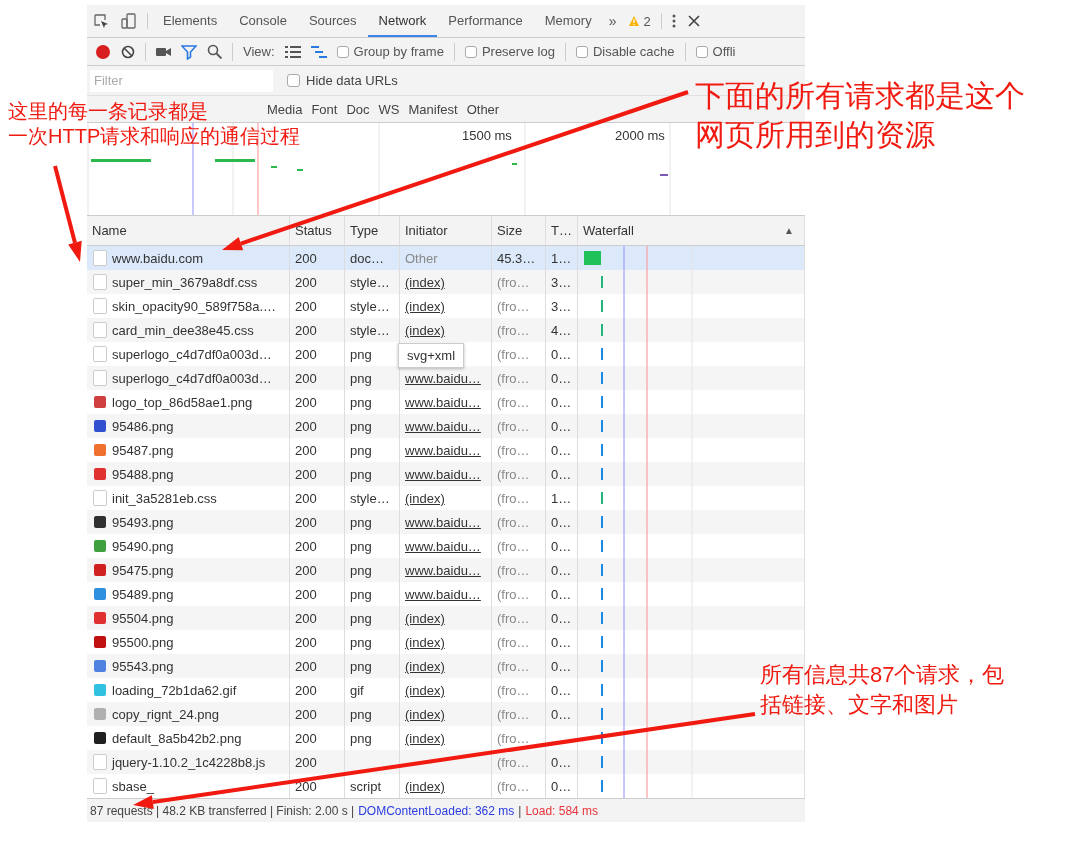  I want to click on column-header: Status, so click(317, 231).